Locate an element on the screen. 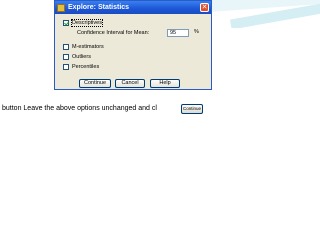  dialog-titlebar: Explore: Statistics ✕ is located at coordinates (133, 7).